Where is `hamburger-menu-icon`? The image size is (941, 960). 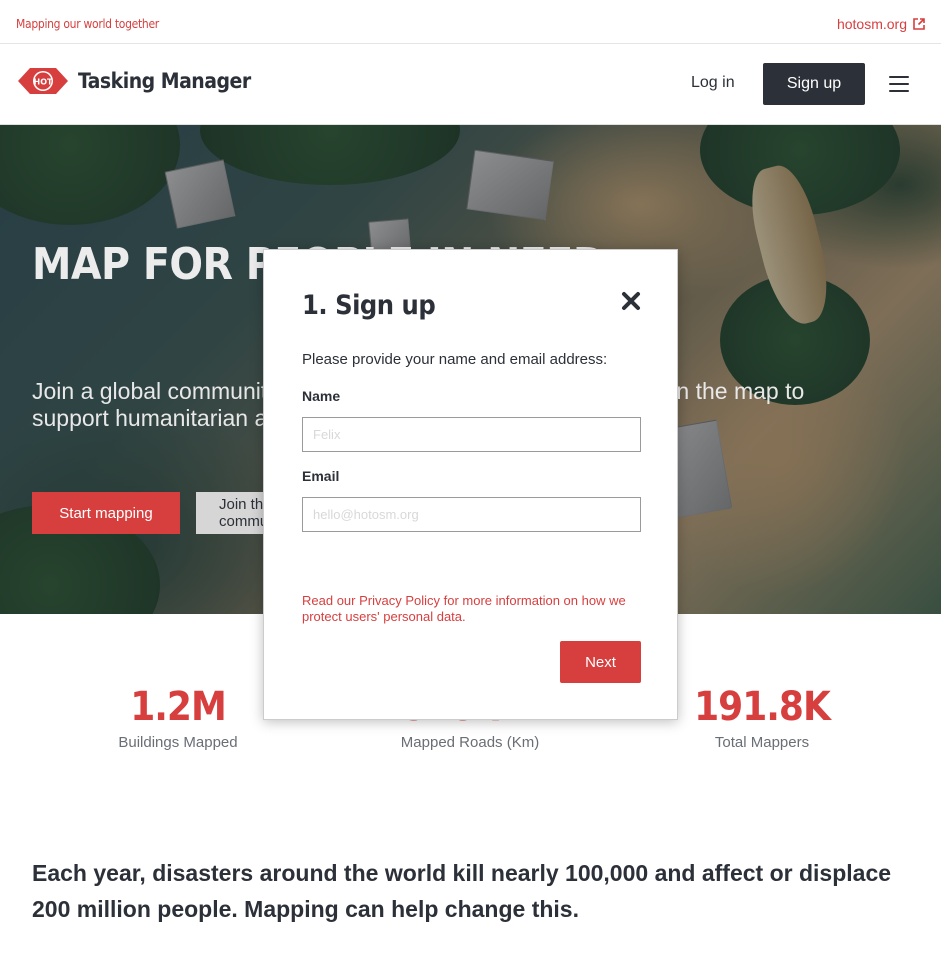
hamburger-menu-icon is located at coordinates (899, 84).